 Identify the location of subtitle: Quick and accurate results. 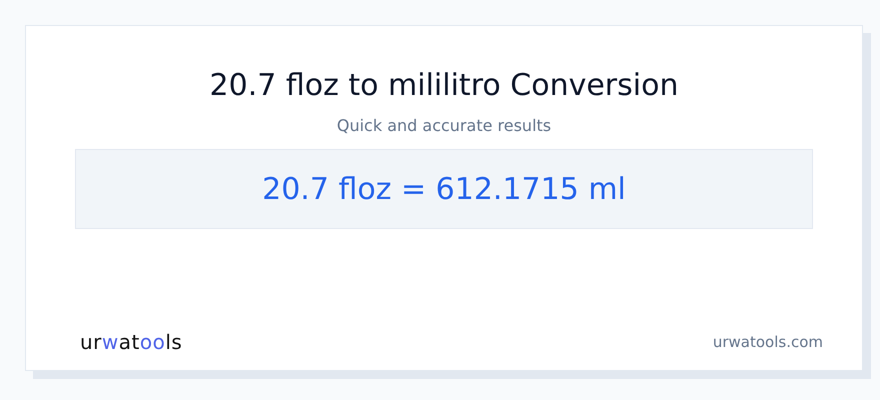
(444, 125).